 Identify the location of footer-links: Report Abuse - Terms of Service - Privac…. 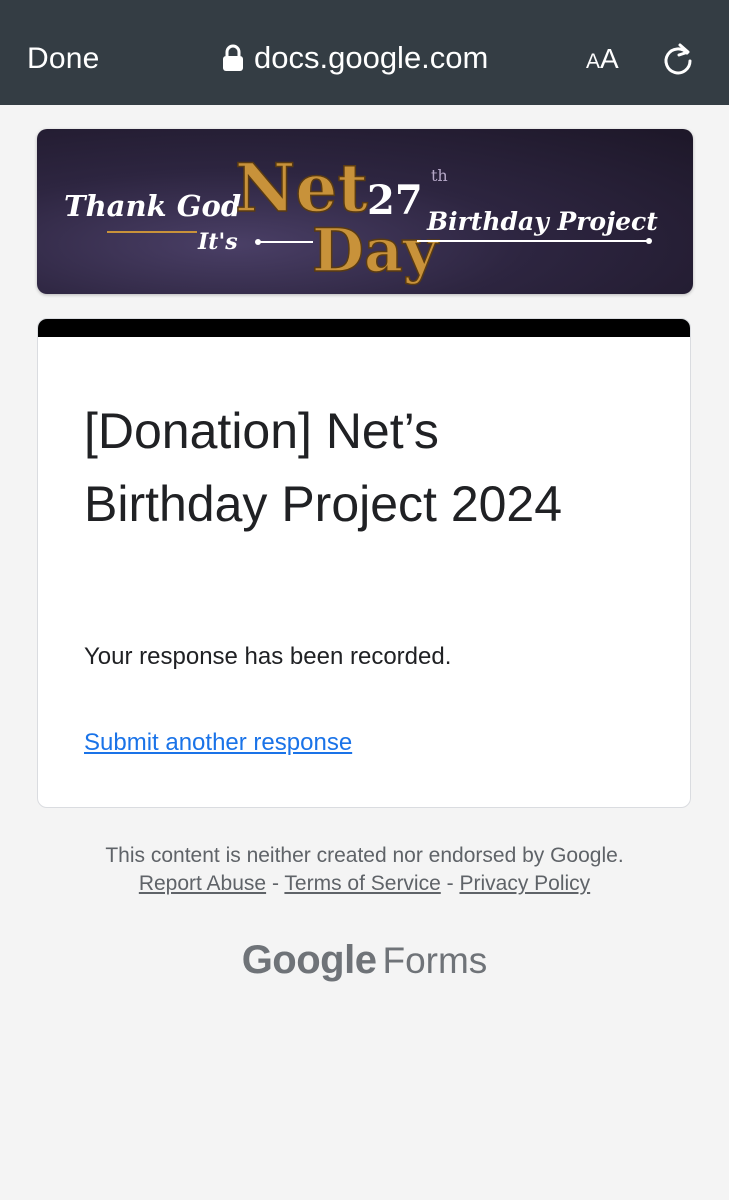
(364, 884).